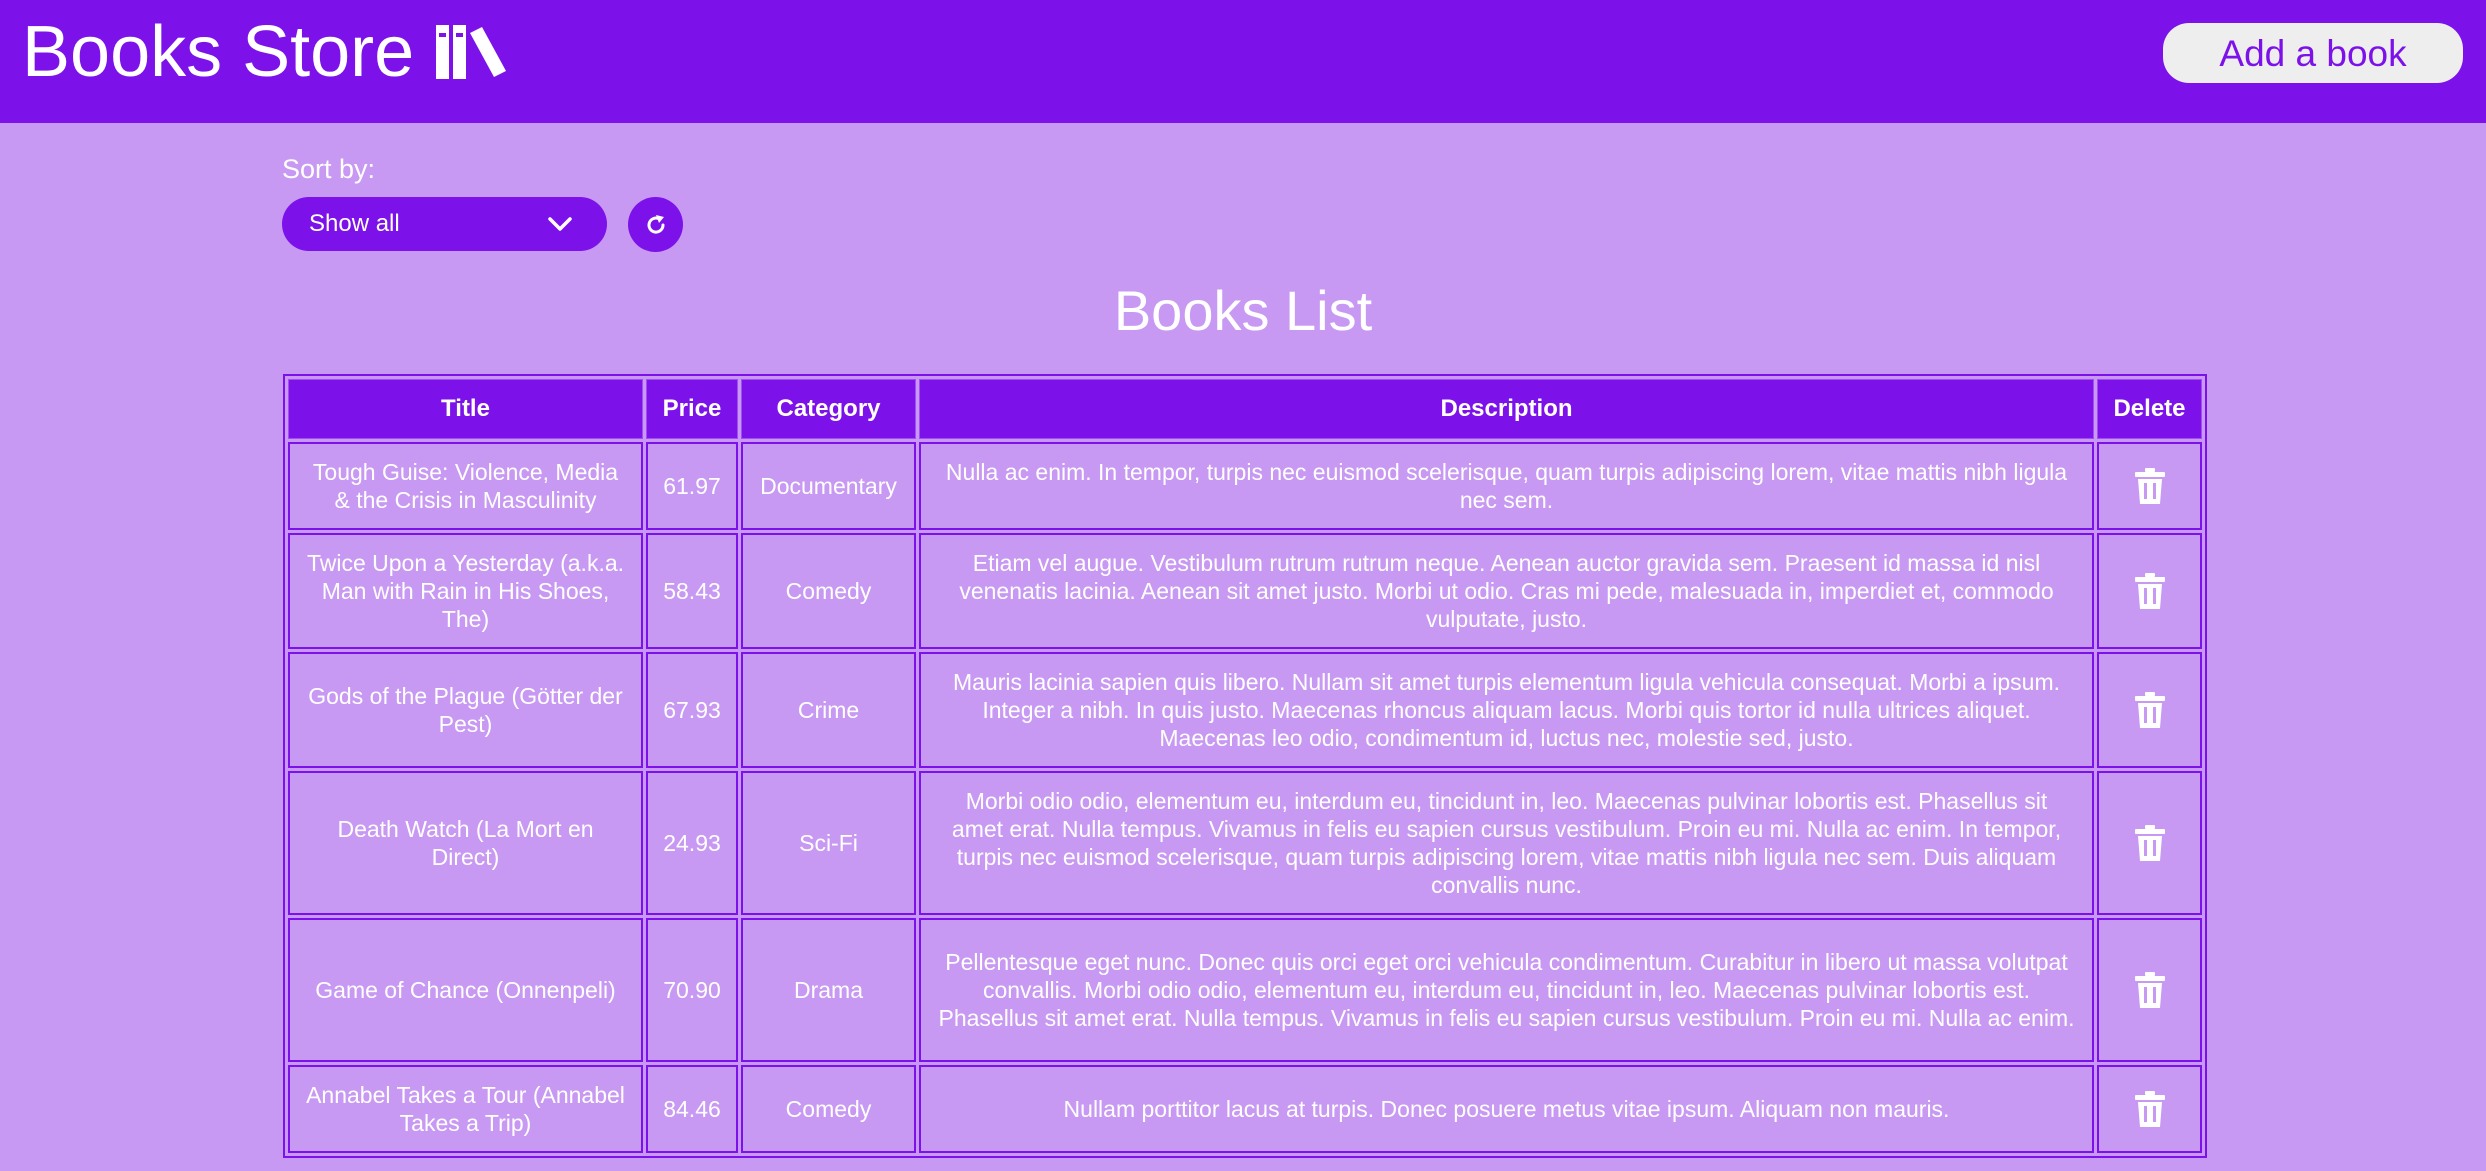 This screenshot has width=2486, height=1171. What do you see at coordinates (692, 486) in the screenshot?
I see `cell-price: 61.97` at bounding box center [692, 486].